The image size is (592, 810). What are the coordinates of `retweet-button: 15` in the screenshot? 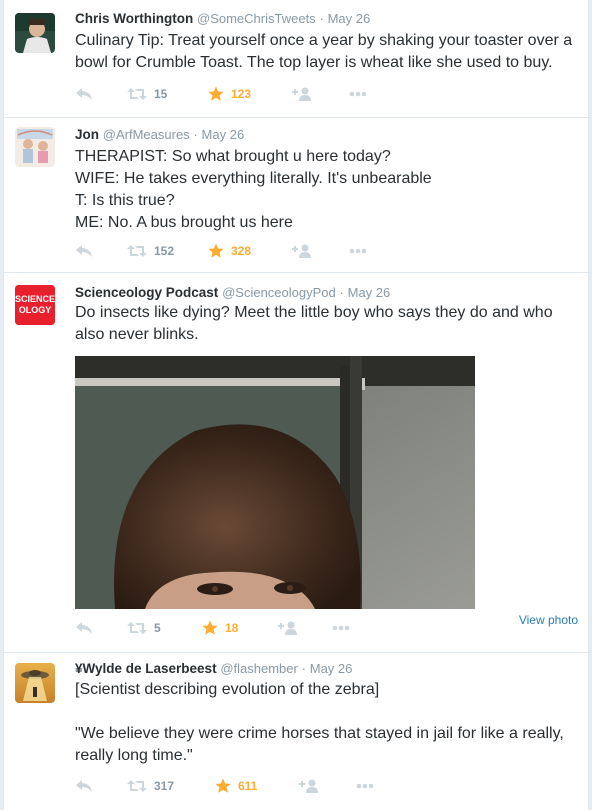 It's located at (147, 94).